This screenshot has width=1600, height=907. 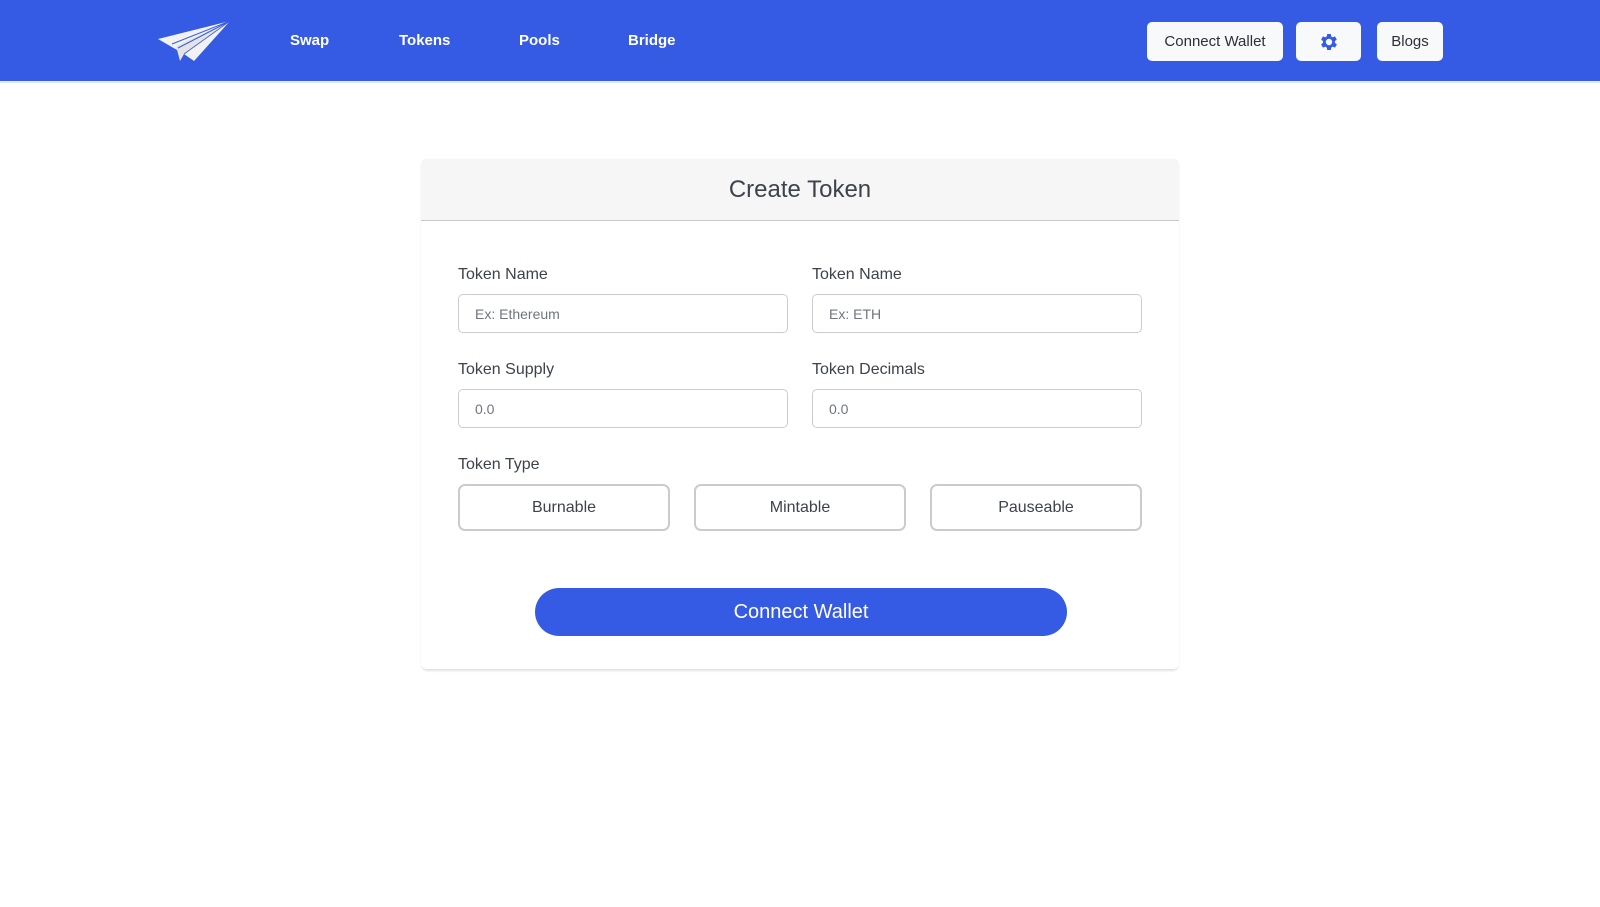 What do you see at coordinates (424, 40) in the screenshot?
I see `nav-link-tokens: Tokens` at bounding box center [424, 40].